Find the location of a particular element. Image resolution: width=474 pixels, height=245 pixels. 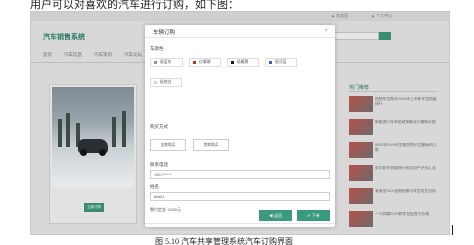

submit-order-button: ✔ 下单 is located at coordinates (313, 215).